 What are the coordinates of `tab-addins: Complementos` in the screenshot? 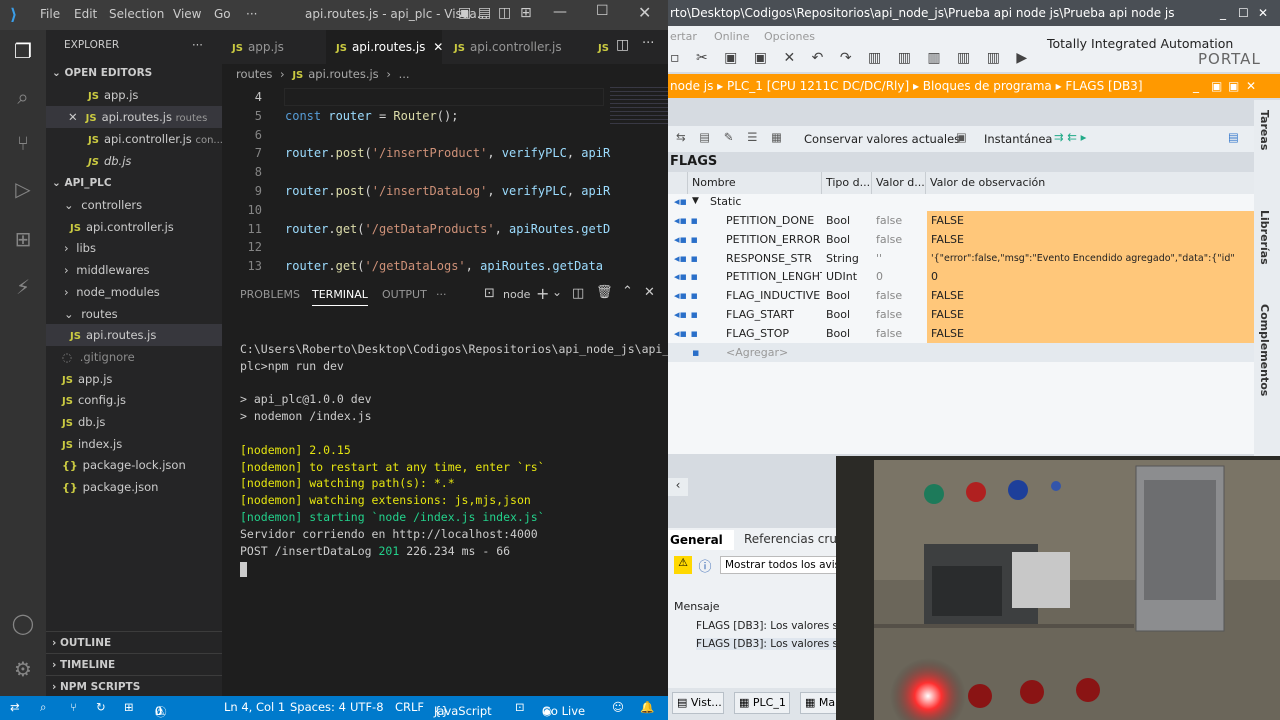 It's located at (1264, 350).